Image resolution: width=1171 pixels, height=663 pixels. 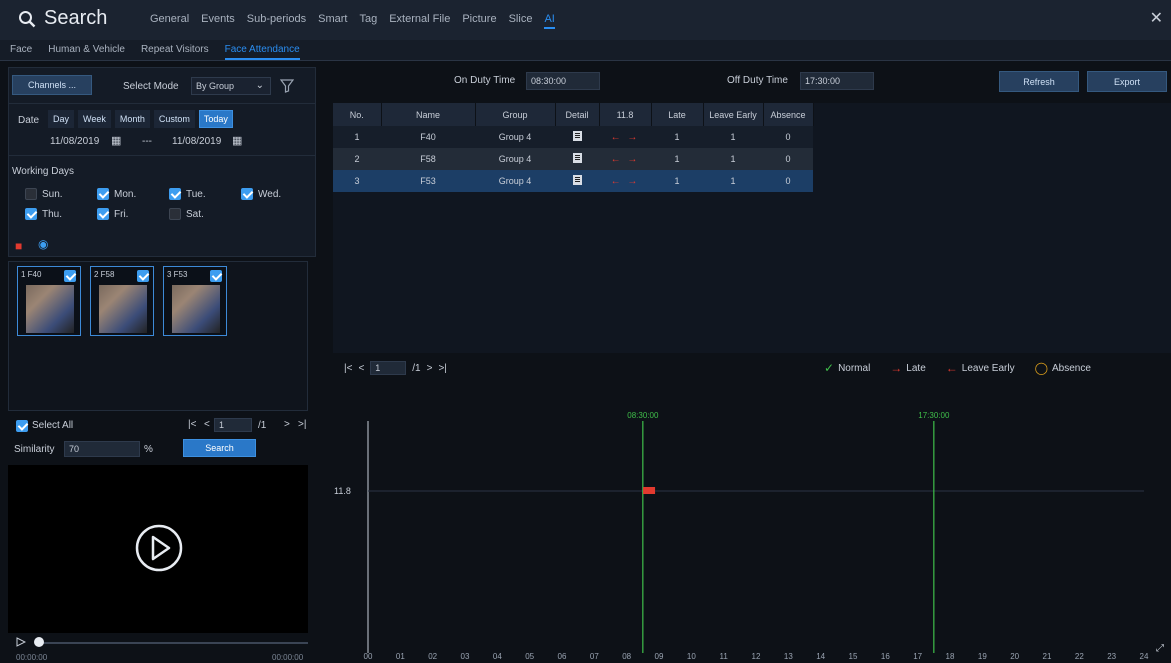 I want to click on delete-icon: ■, so click(x=18, y=246).